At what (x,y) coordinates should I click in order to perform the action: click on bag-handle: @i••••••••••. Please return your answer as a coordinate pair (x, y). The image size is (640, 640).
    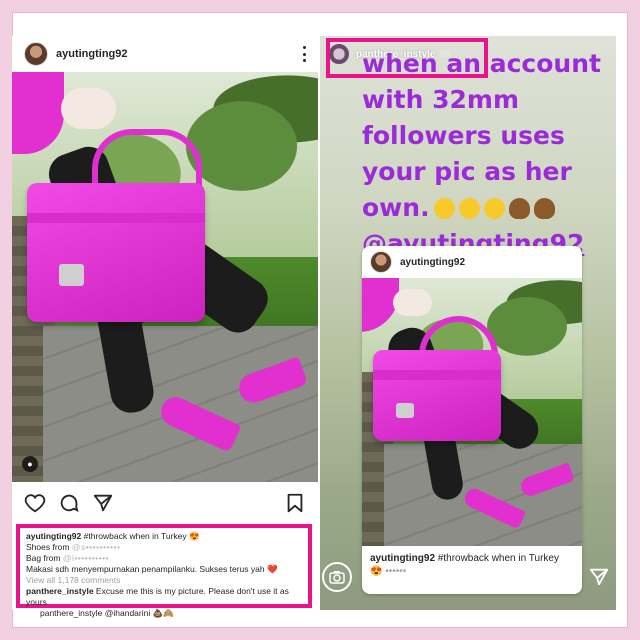
    Looking at the image, I should click on (86, 558).